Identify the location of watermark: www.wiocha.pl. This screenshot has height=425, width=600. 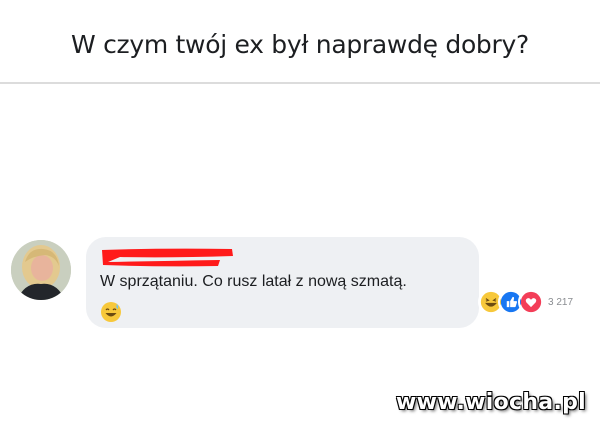
(491, 402).